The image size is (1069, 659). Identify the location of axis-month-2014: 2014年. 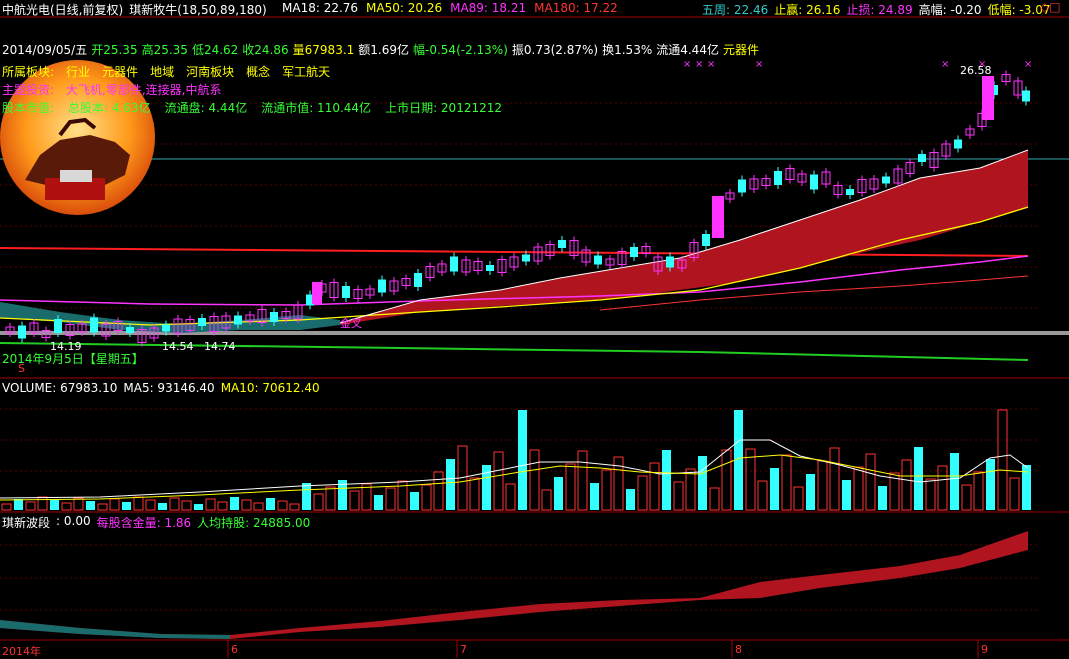
(21, 651).